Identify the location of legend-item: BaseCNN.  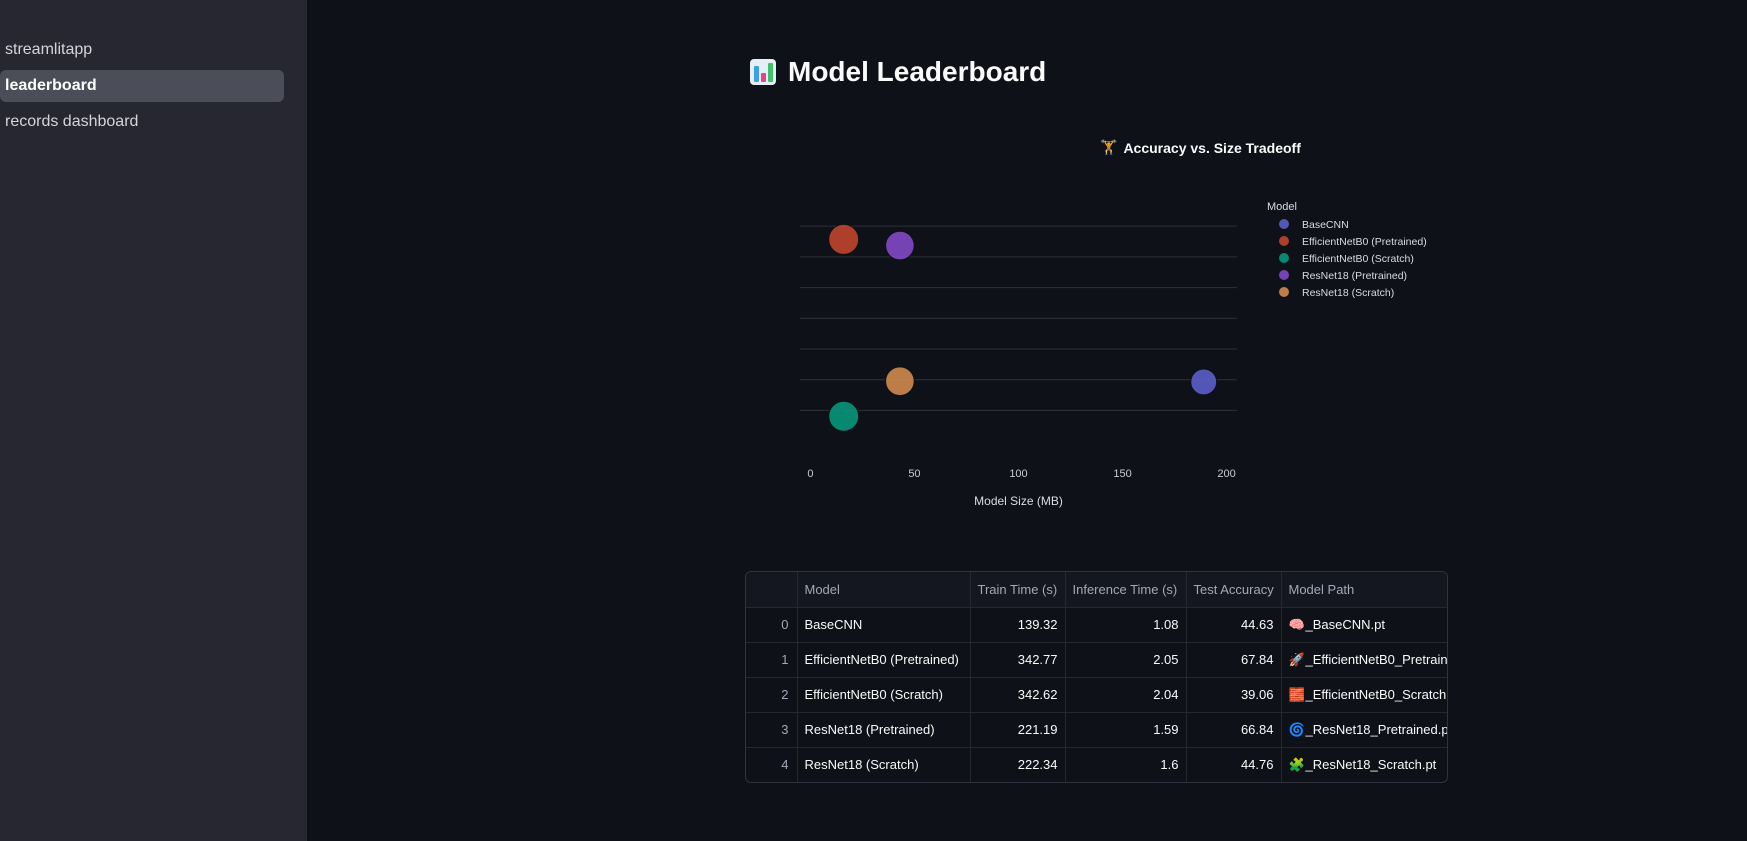
(1325, 225).